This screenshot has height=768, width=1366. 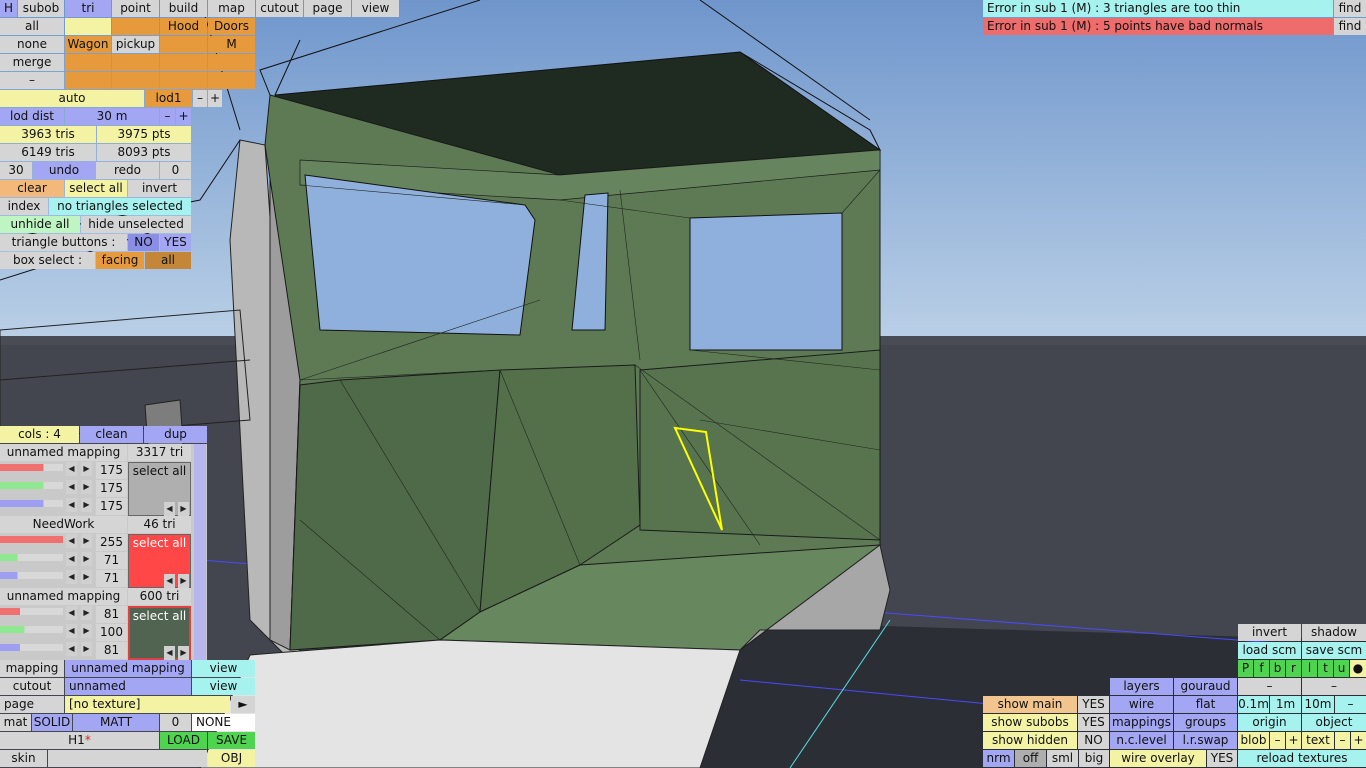 I want to click on mapping-select: unnamed mapping, so click(x=128, y=668).